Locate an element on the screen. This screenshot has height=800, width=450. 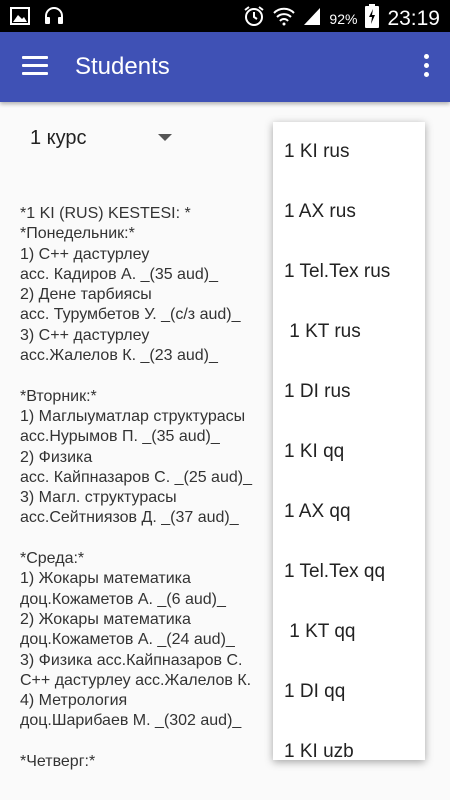
clock: 23:19 is located at coordinates (413, 18).